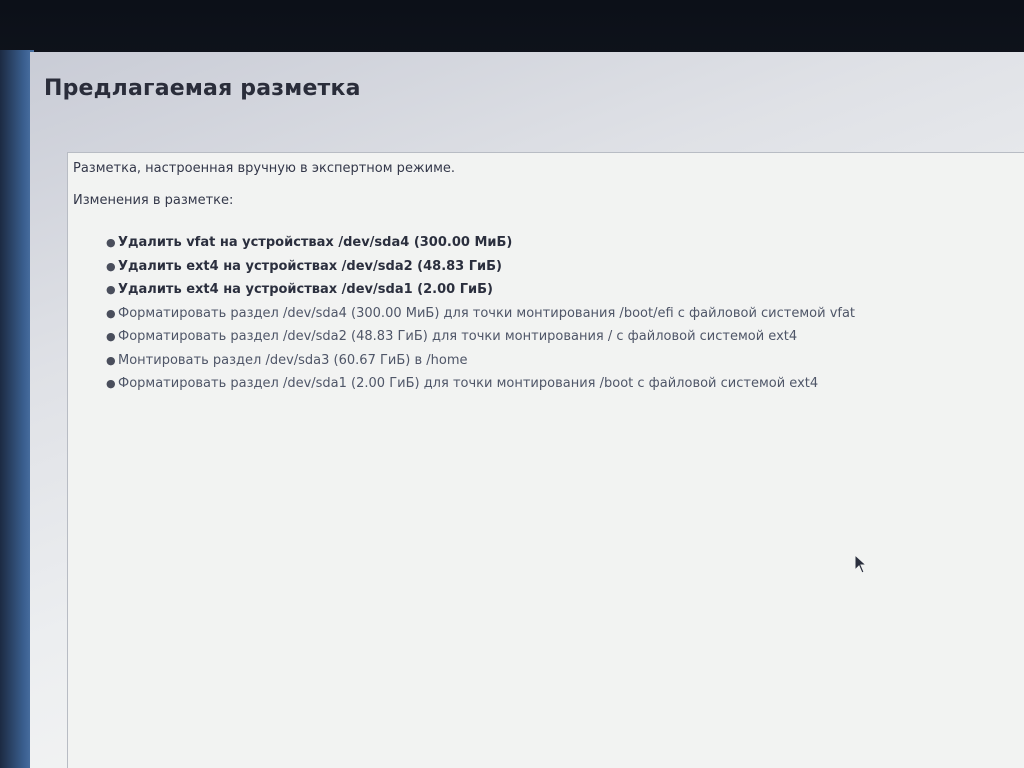 The height and width of the screenshot is (768, 1024). I want to click on mouse-pointer-icon, so click(861, 564).